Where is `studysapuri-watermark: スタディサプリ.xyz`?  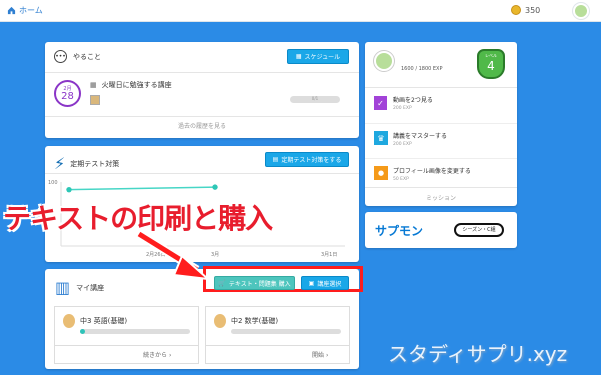 studysapuri-watermark: スタディサプリ.xyz is located at coordinates (478, 354).